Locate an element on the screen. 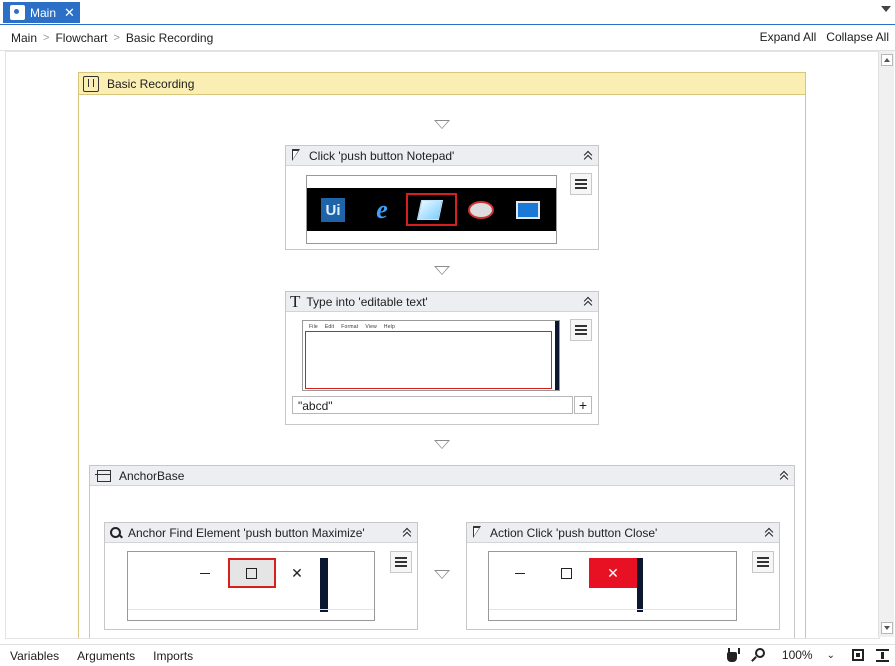 This screenshot has width=895, height=666. breadcrumb: Main > Flowchart > Basic Recording is located at coordinates (112, 38).